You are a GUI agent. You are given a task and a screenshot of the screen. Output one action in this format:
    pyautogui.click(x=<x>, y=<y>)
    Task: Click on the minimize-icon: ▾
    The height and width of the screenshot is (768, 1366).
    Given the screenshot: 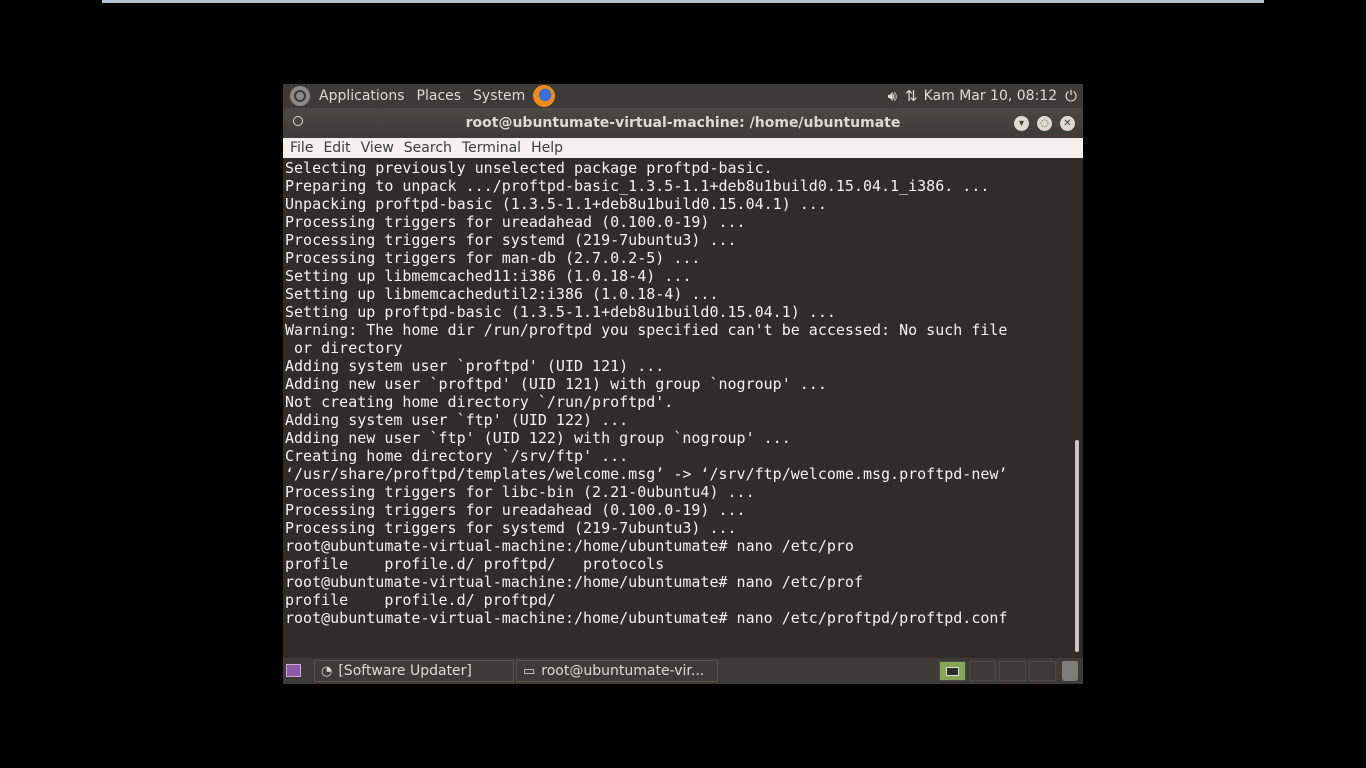 What is the action you would take?
    pyautogui.click(x=1021, y=123)
    